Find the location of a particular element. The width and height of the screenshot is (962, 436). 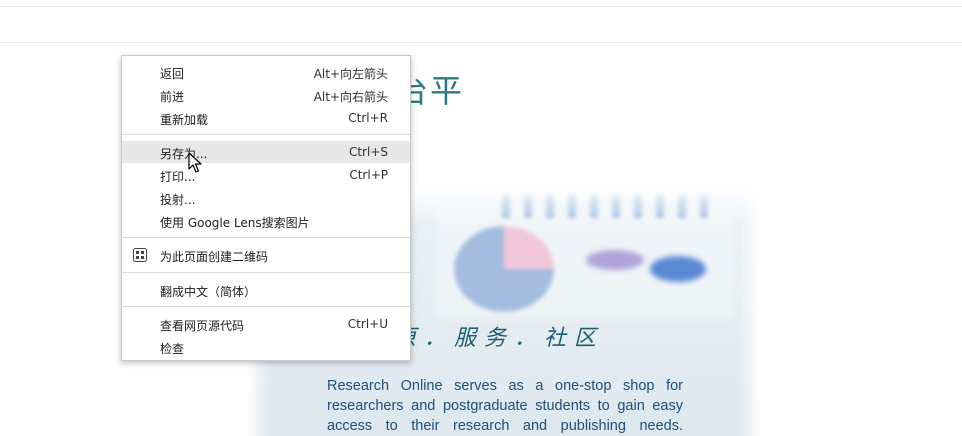

menu-item-create-qr-code: 为此页面创建二维码 is located at coordinates (266, 255).